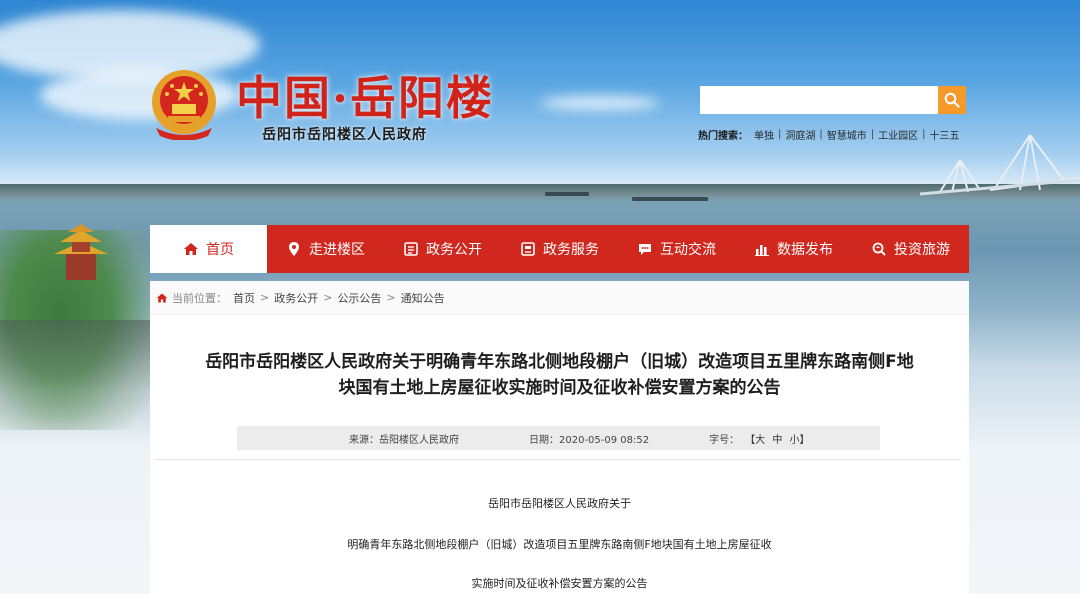  I want to click on service-icon, so click(528, 249).